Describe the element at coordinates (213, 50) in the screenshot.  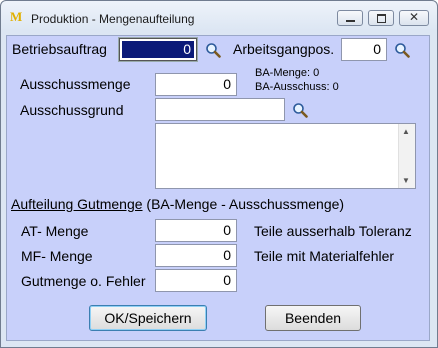
I see `betriebsauftrag-search-icon` at that location.